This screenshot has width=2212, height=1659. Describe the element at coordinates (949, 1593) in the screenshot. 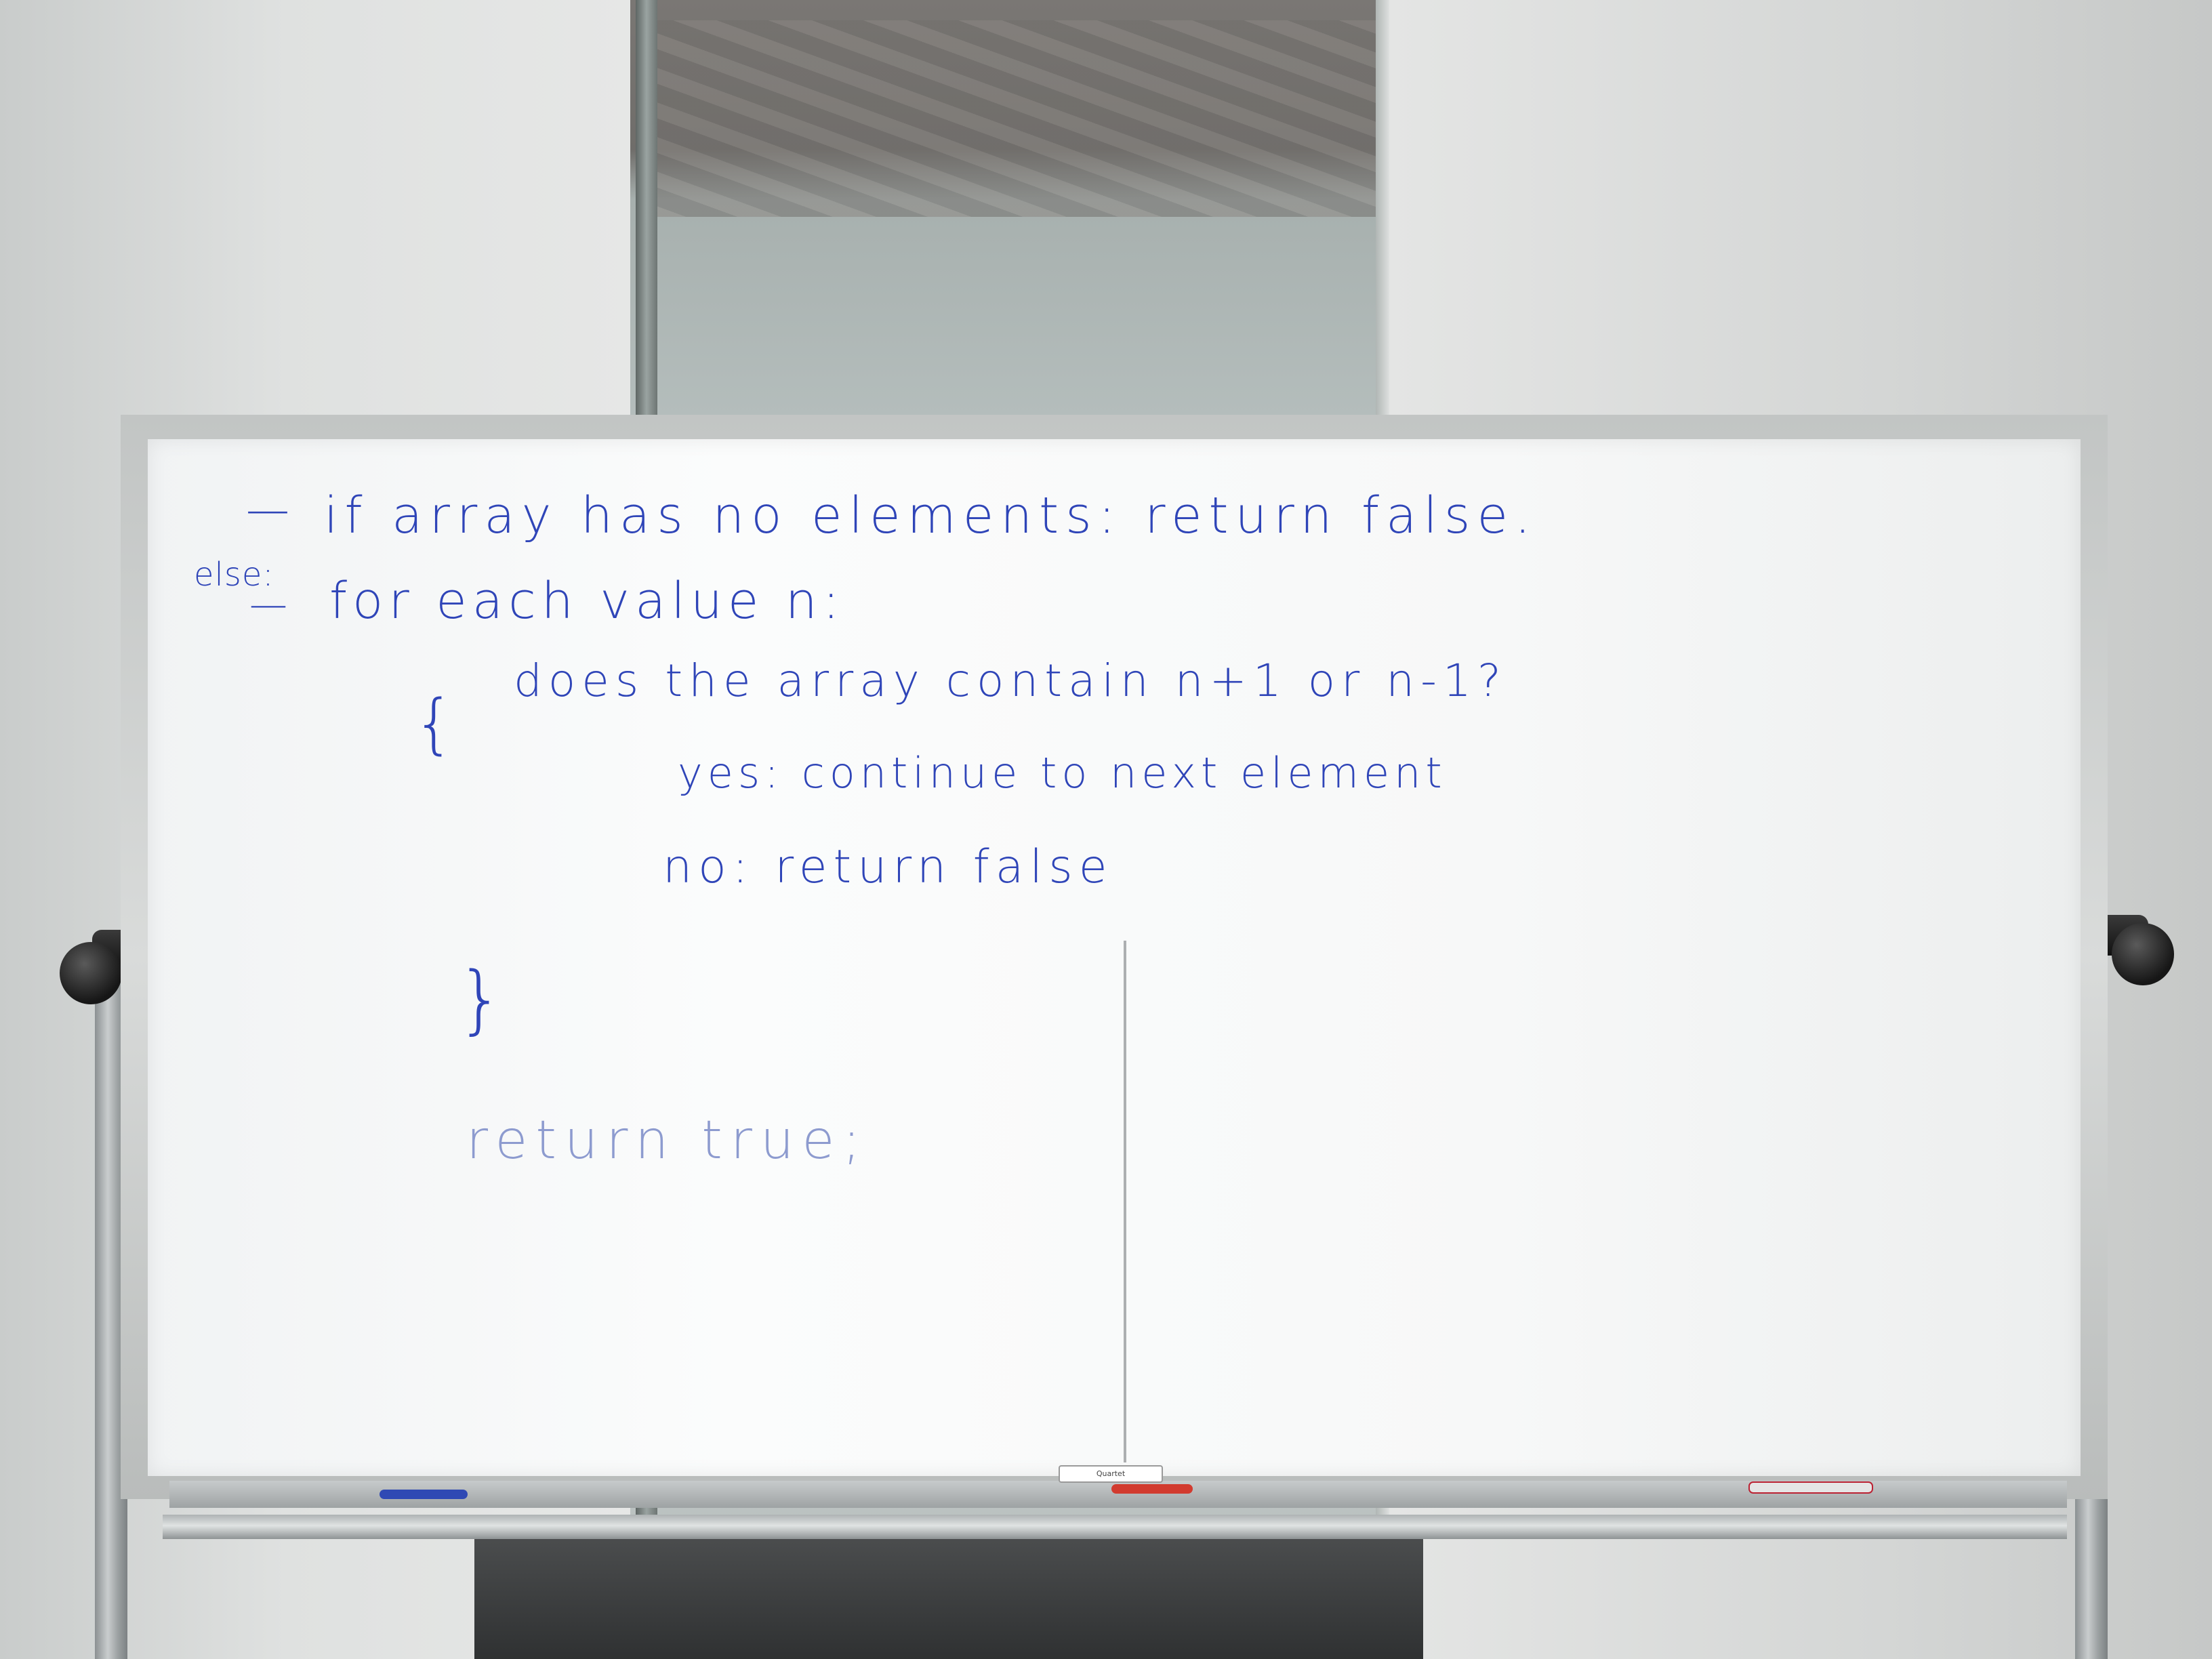

I see `floor` at that location.